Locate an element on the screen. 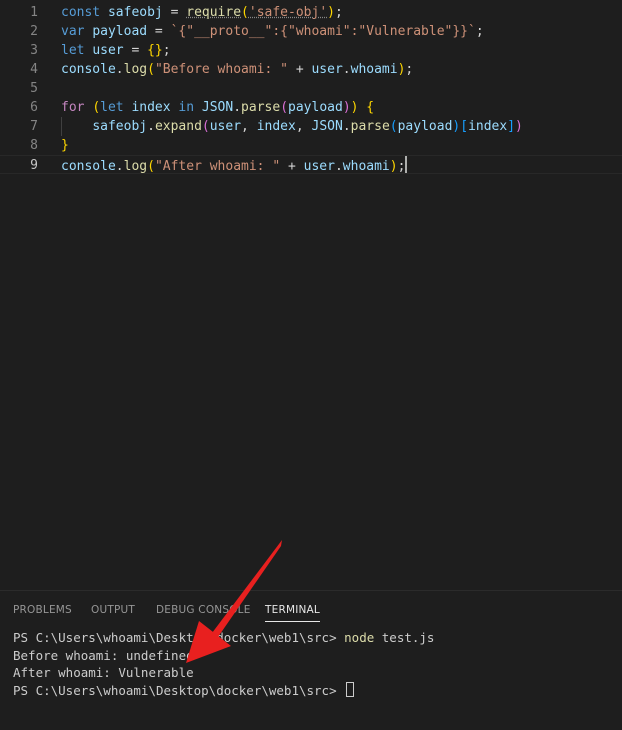  tab-problems: PROBLEMS is located at coordinates (42, 610).